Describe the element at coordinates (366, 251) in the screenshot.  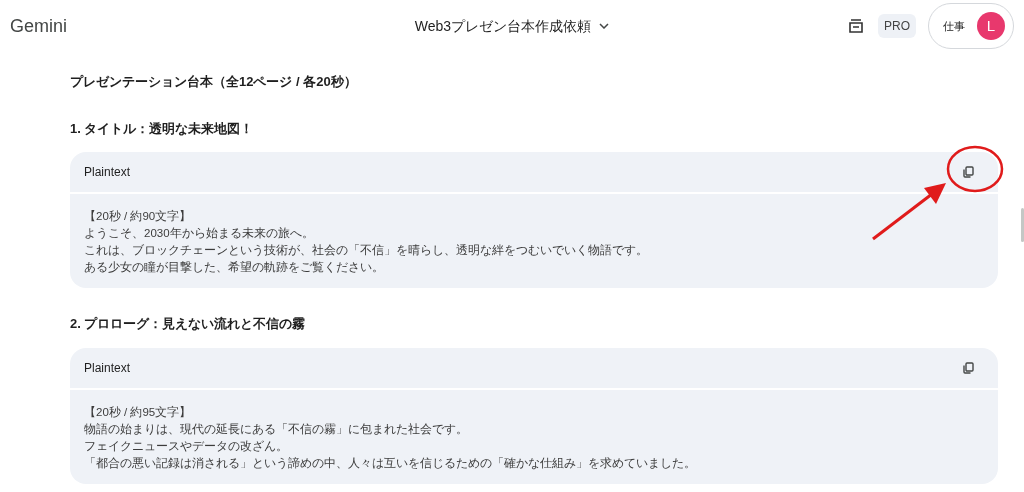
I see `code-line: これは、ブロックチェーンという技術が、社会の「不信」を晴らし、透明な絆をつむいでいく物語です。` at that location.